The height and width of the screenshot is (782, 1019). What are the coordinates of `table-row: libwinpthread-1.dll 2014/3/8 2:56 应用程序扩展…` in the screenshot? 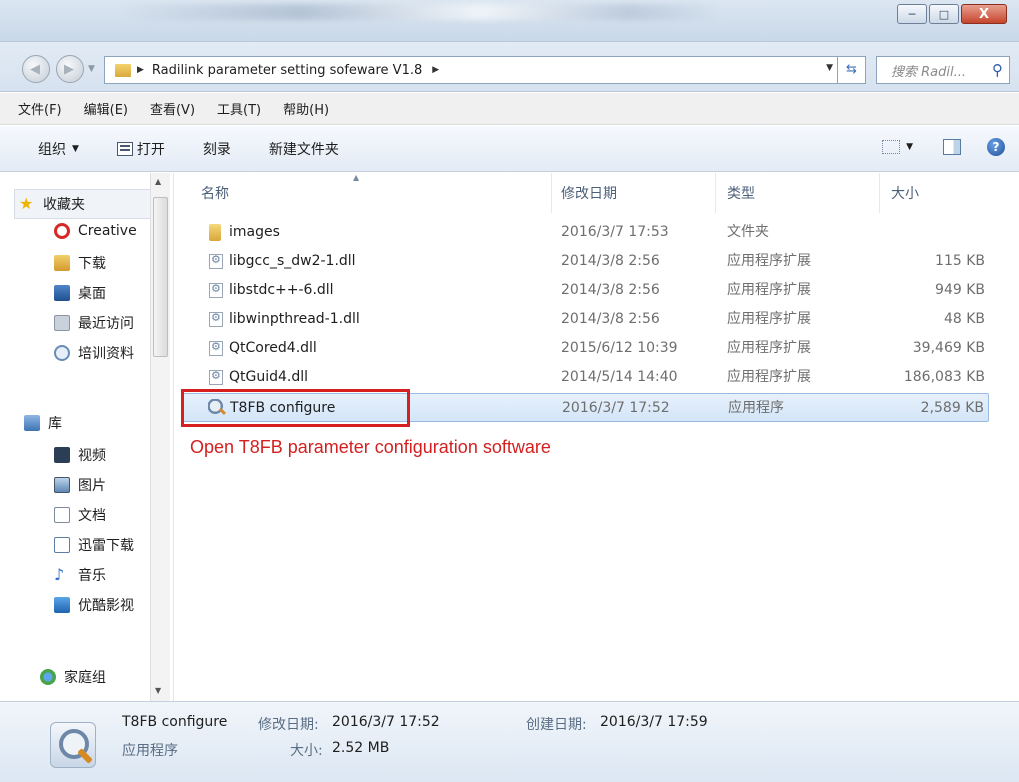 It's located at (586, 319).